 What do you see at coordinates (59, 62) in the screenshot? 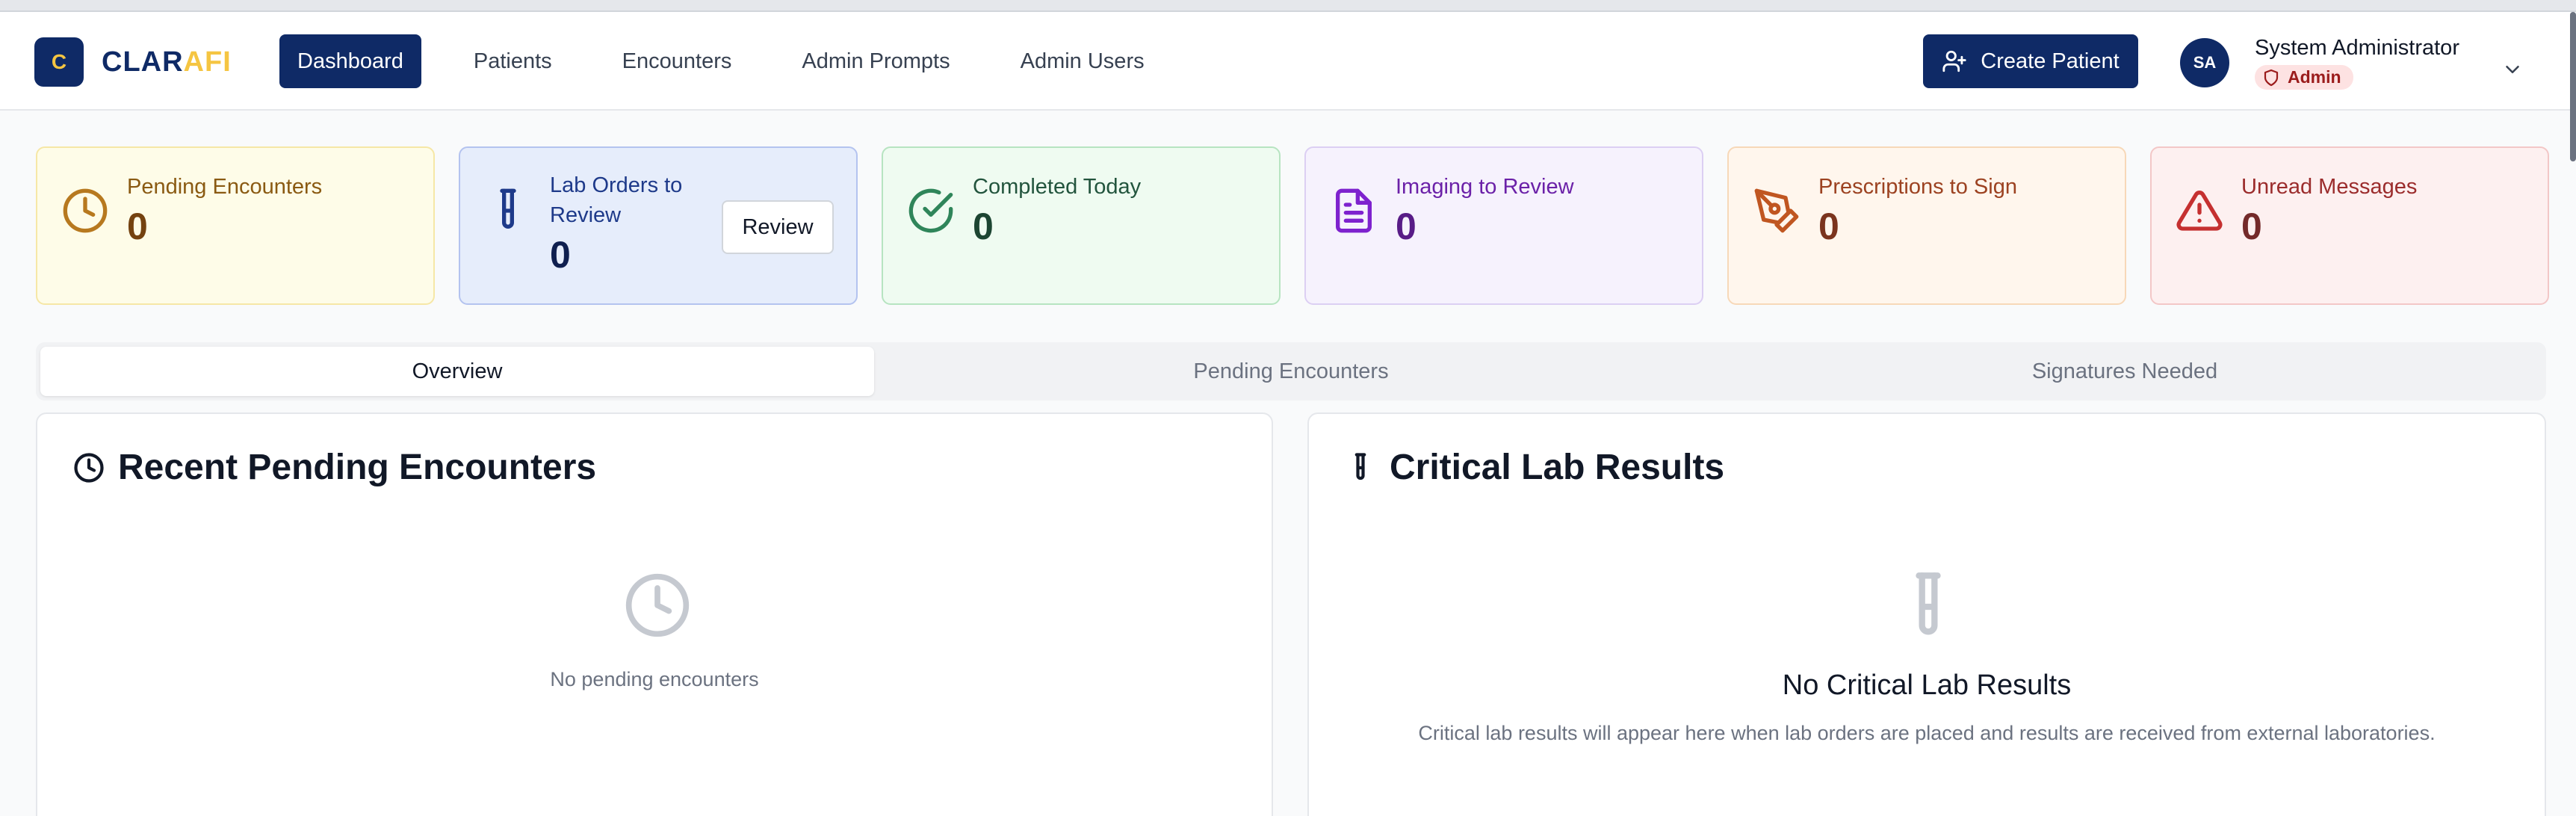
I see `logo-mark: C` at bounding box center [59, 62].